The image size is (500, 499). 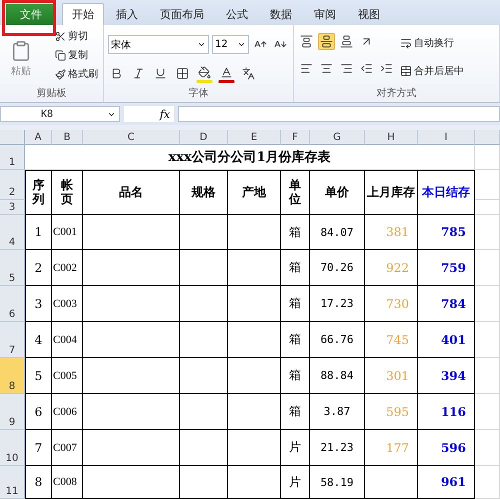 I want to click on table-cell: 785, so click(x=446, y=232).